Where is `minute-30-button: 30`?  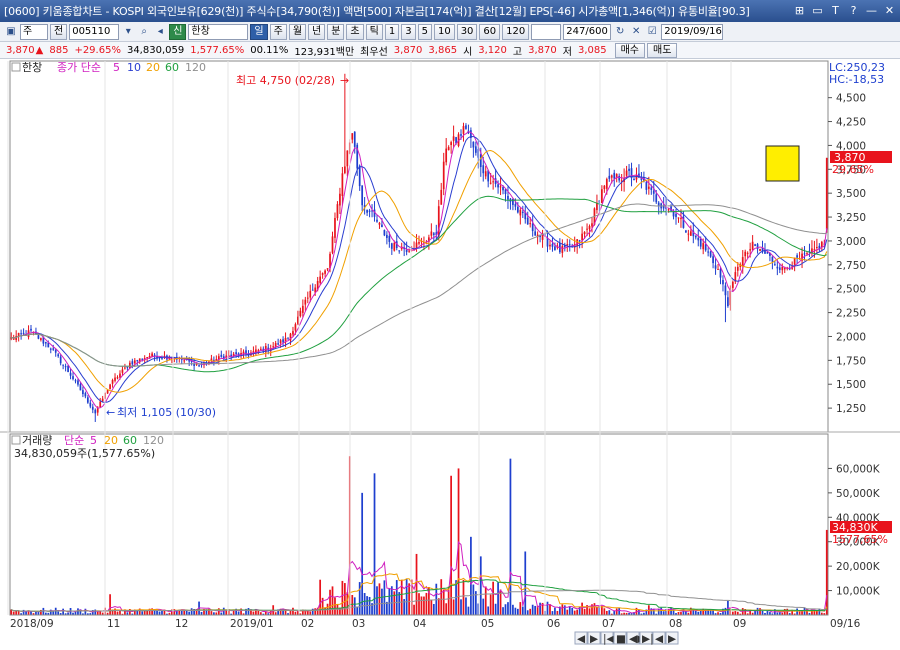 minute-30-button: 30 is located at coordinates (467, 31).